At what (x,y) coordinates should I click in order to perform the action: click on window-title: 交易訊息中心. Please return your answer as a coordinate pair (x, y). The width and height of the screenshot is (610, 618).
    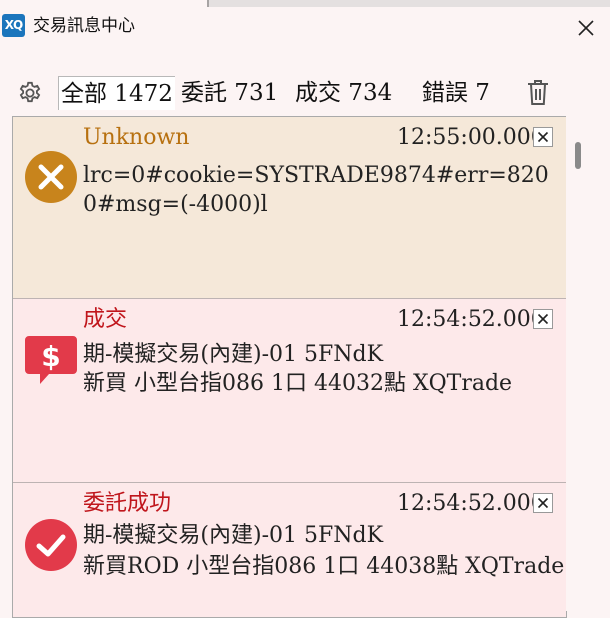
    Looking at the image, I should click on (84, 26).